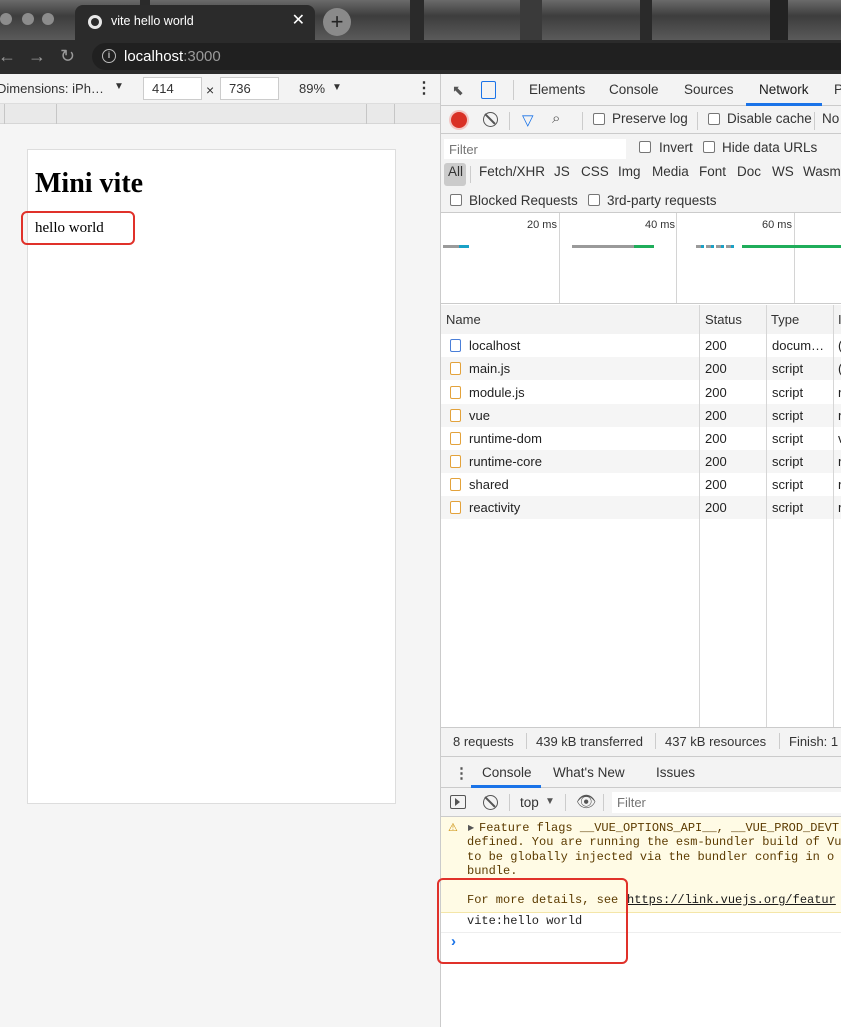 The height and width of the screenshot is (1027, 841). I want to click on clear-console-icon, so click(490, 802).